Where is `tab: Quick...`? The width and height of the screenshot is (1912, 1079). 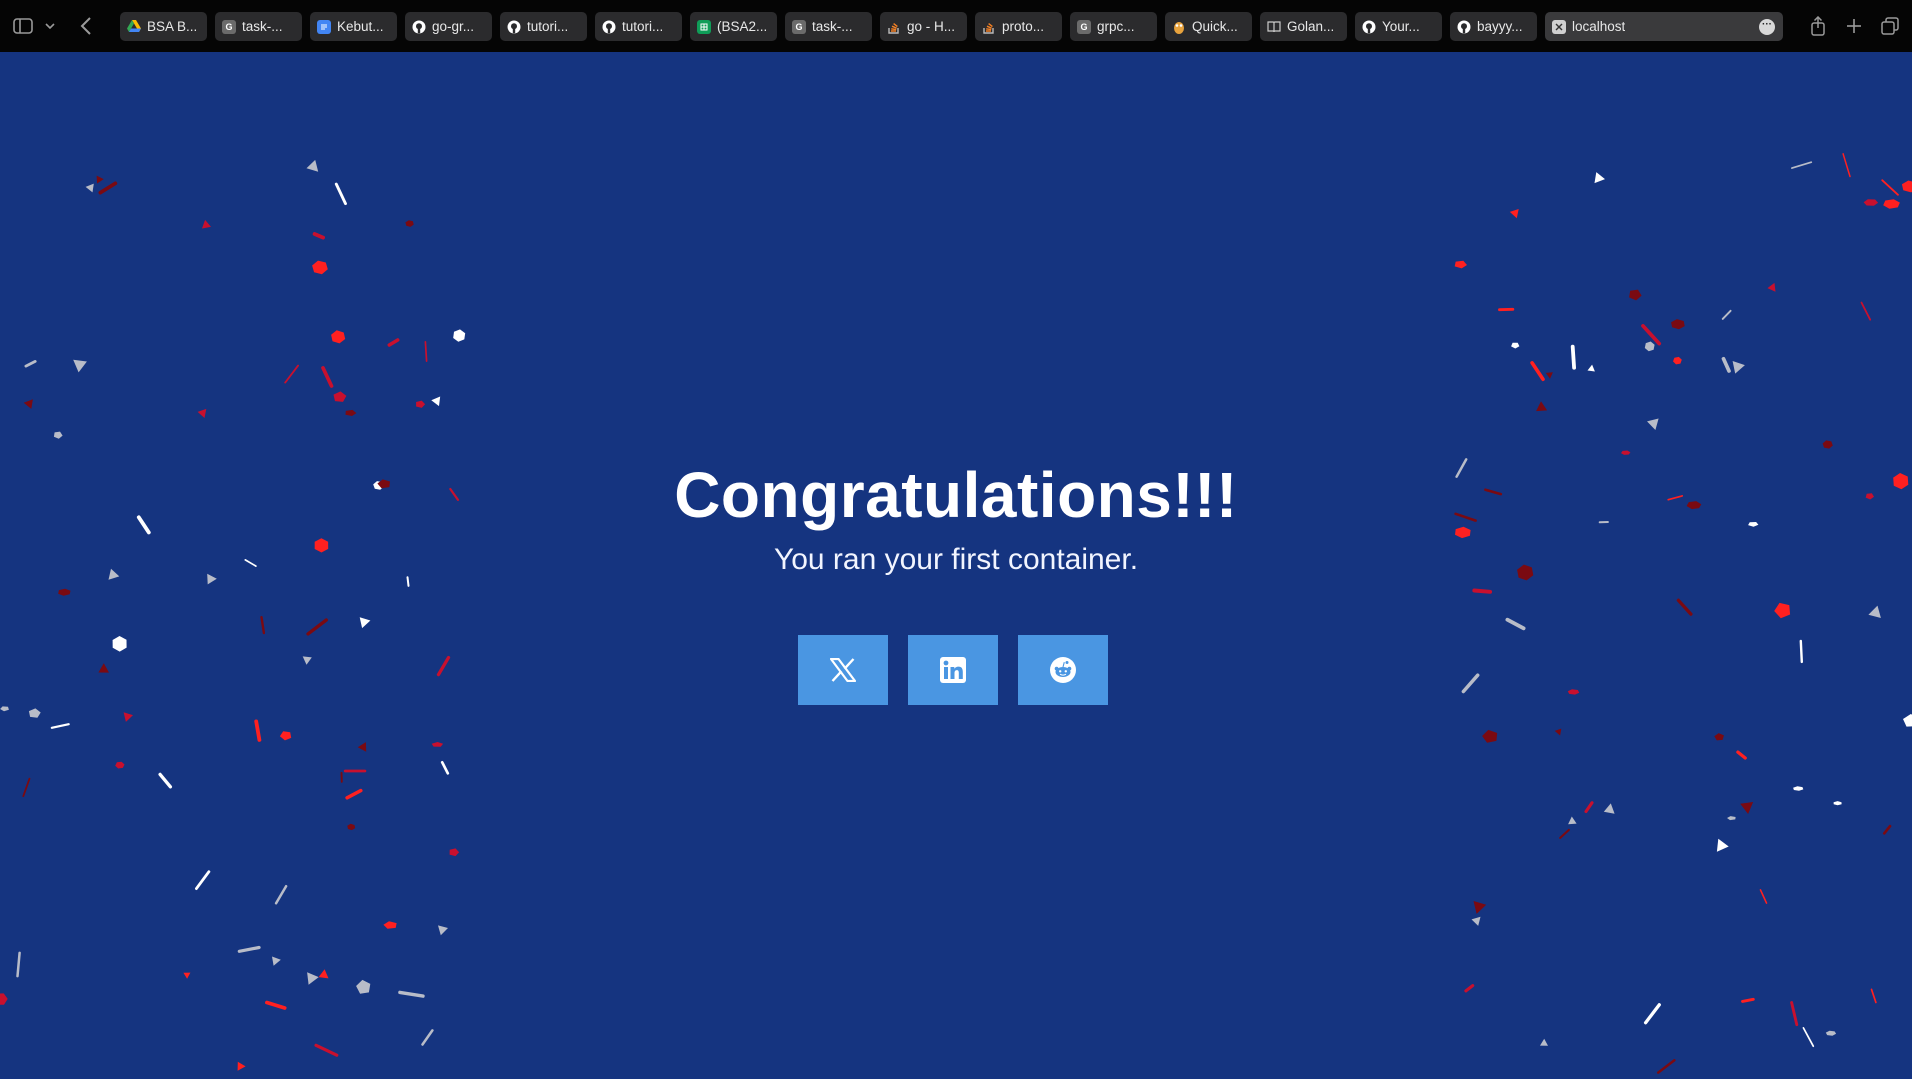
tab: Quick... is located at coordinates (1208, 26).